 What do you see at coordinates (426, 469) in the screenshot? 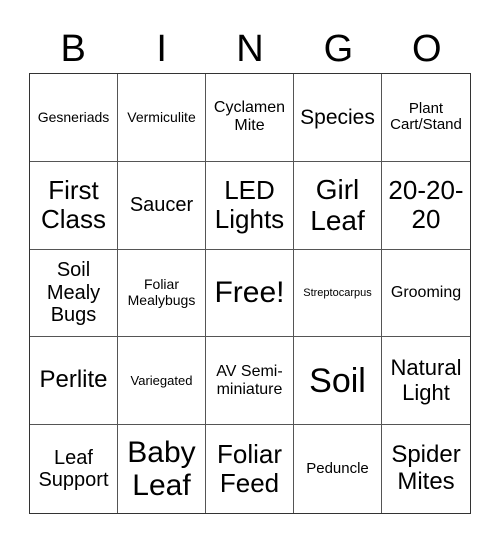
I see `bingo-cell: Spider Mites` at bounding box center [426, 469].